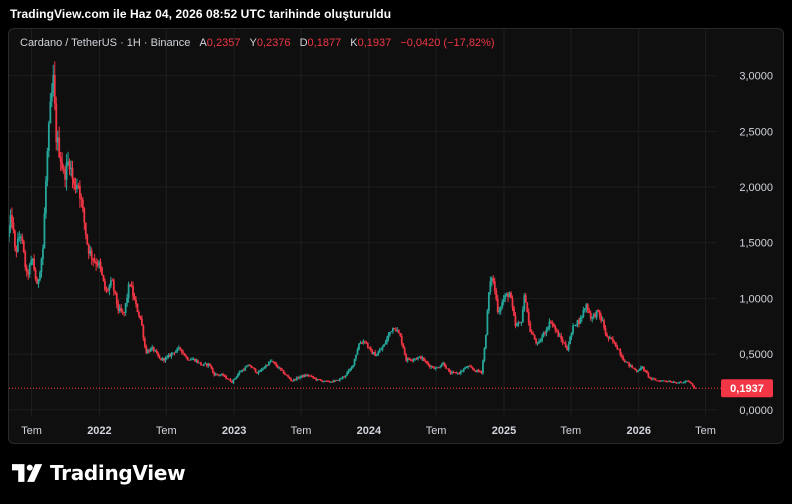 The height and width of the screenshot is (504, 792). What do you see at coordinates (447, 43) in the screenshot?
I see `change-value: −0,0420 (−17,82%)` at bounding box center [447, 43].